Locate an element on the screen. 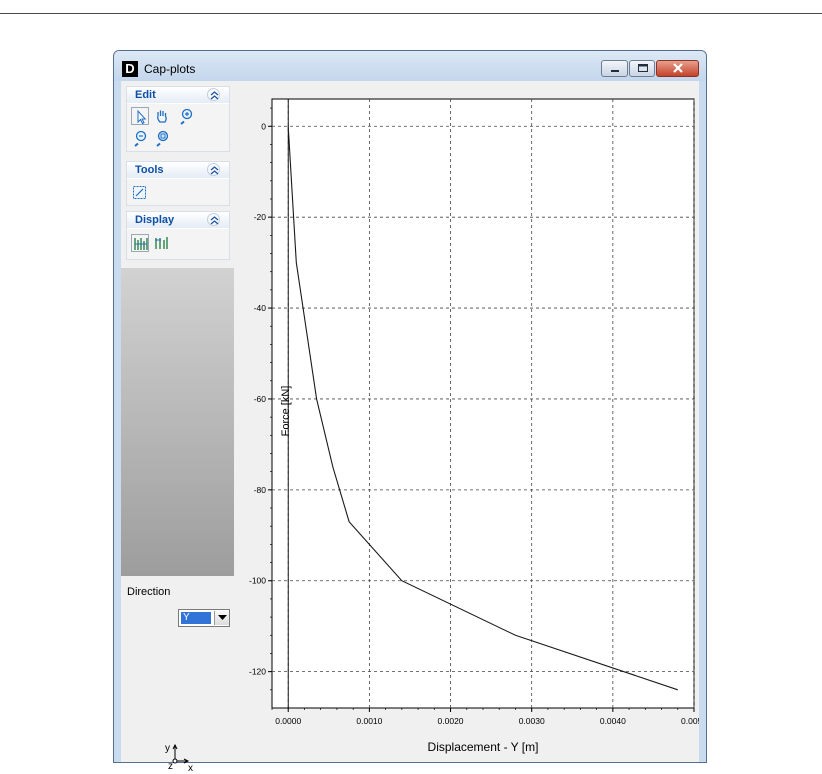 Image resolution: width=822 pixels, height=774 pixels. pointer-tool-button is located at coordinates (140, 116).